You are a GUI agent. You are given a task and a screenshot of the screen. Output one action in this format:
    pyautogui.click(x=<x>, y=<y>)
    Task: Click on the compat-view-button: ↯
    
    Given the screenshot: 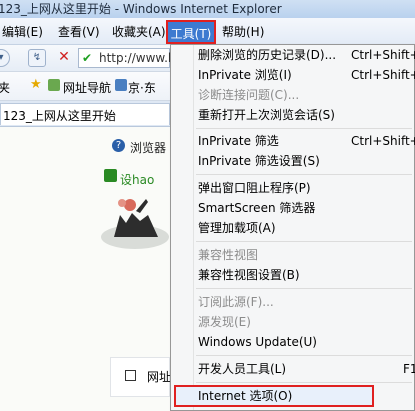 What is the action you would take?
    pyautogui.click(x=37, y=58)
    